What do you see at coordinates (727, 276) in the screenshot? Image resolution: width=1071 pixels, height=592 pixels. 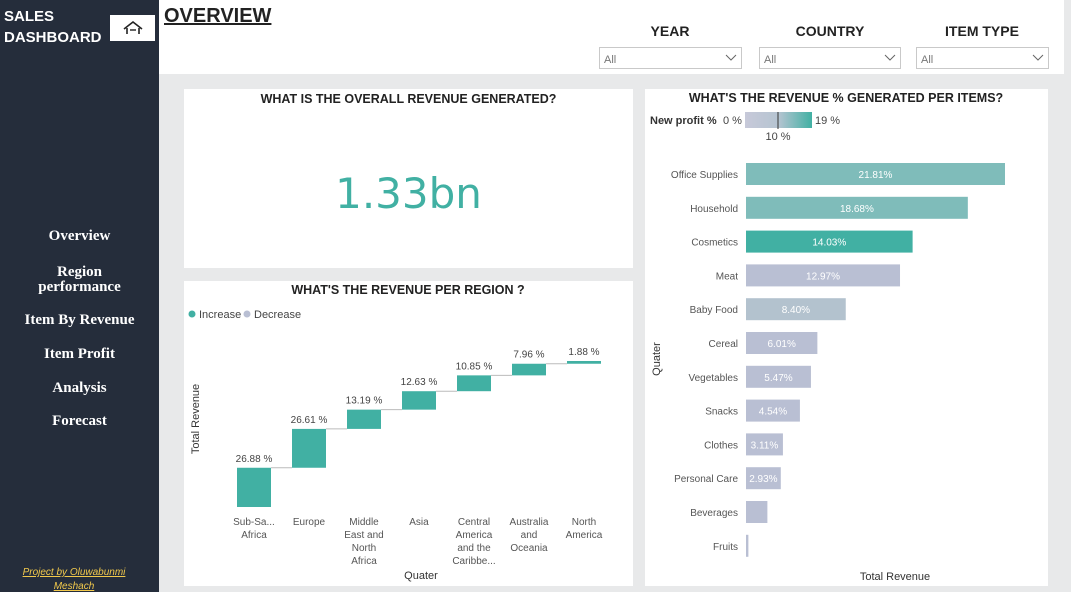 I see `category-label: Meat` at bounding box center [727, 276].